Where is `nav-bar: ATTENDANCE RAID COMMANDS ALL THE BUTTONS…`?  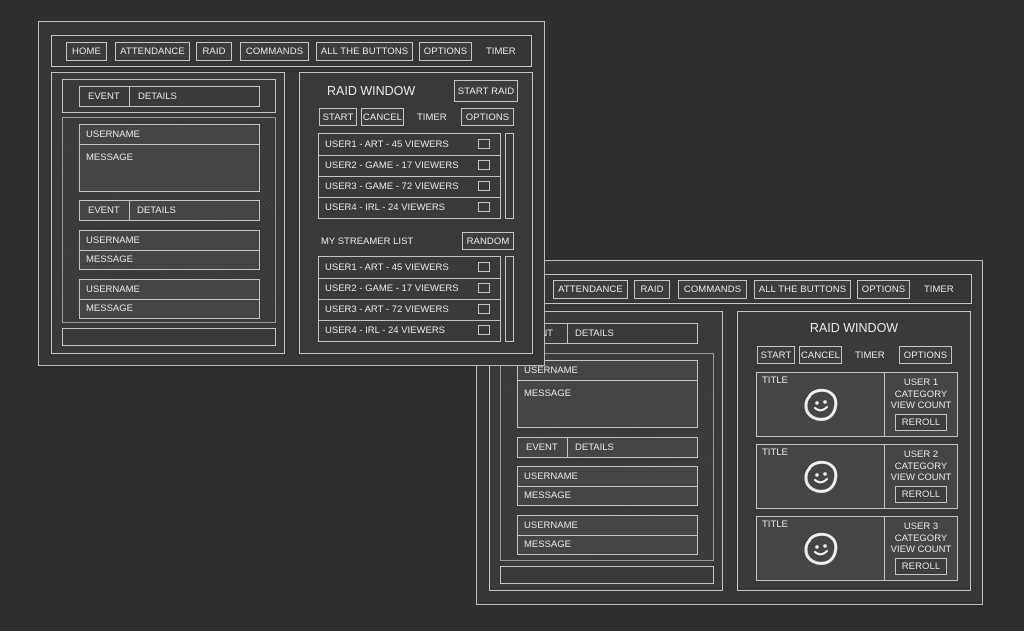
nav-bar: ATTENDANCE RAID COMMANDS ALL THE BUTTONS… is located at coordinates (730, 289).